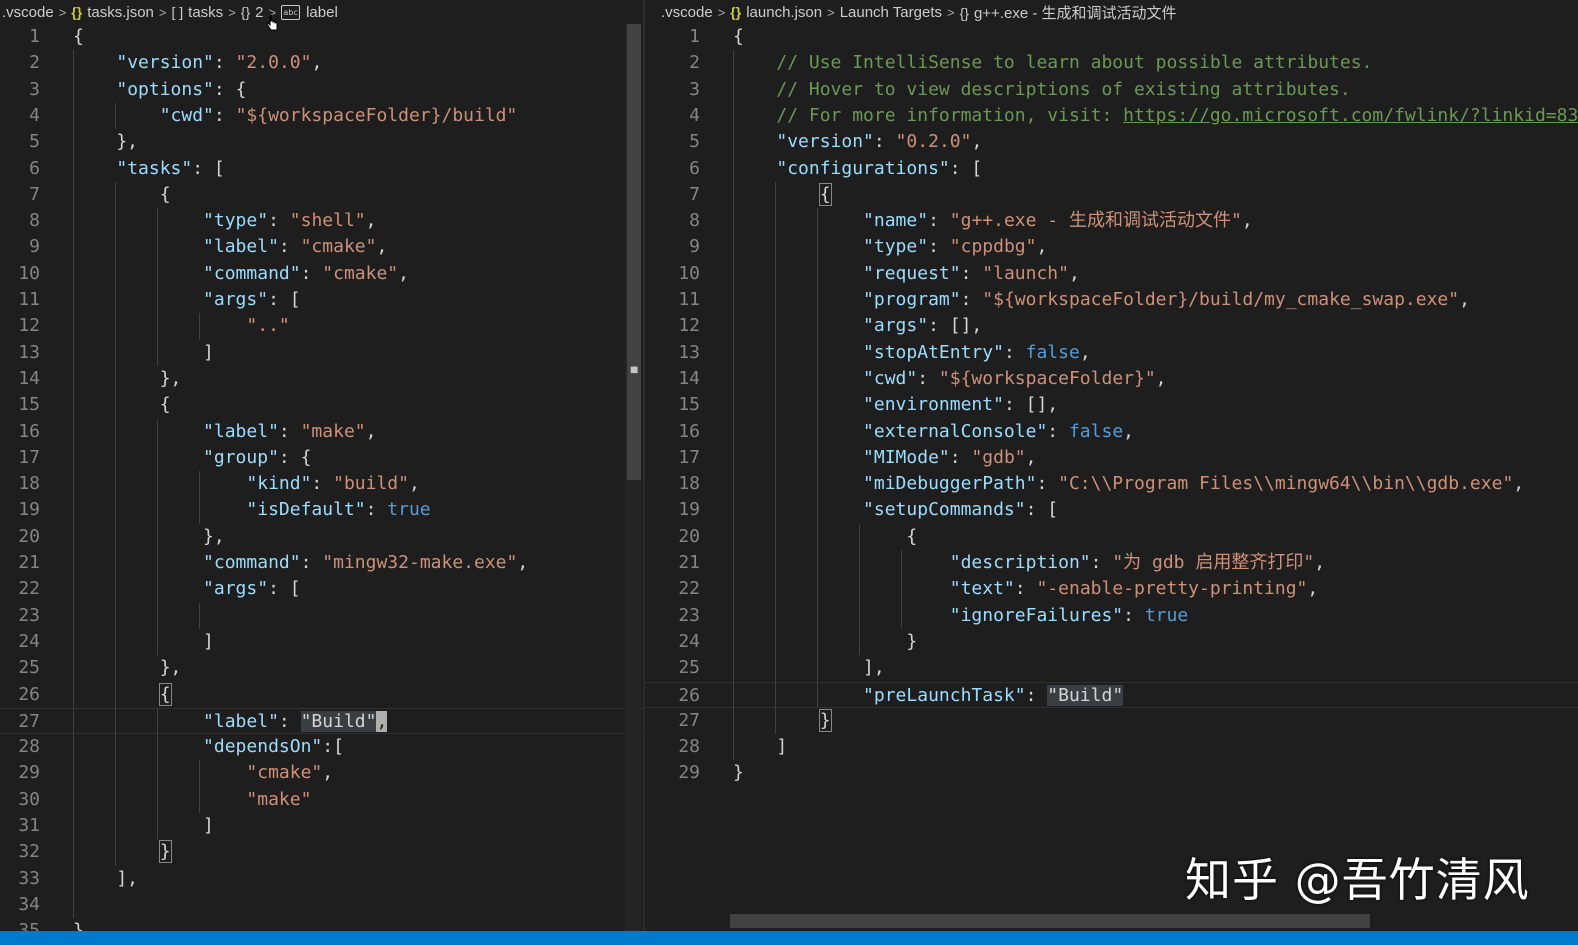 Image resolution: width=1578 pixels, height=945 pixels. Describe the element at coordinates (689, 641) in the screenshot. I see `line-number: 24` at that location.